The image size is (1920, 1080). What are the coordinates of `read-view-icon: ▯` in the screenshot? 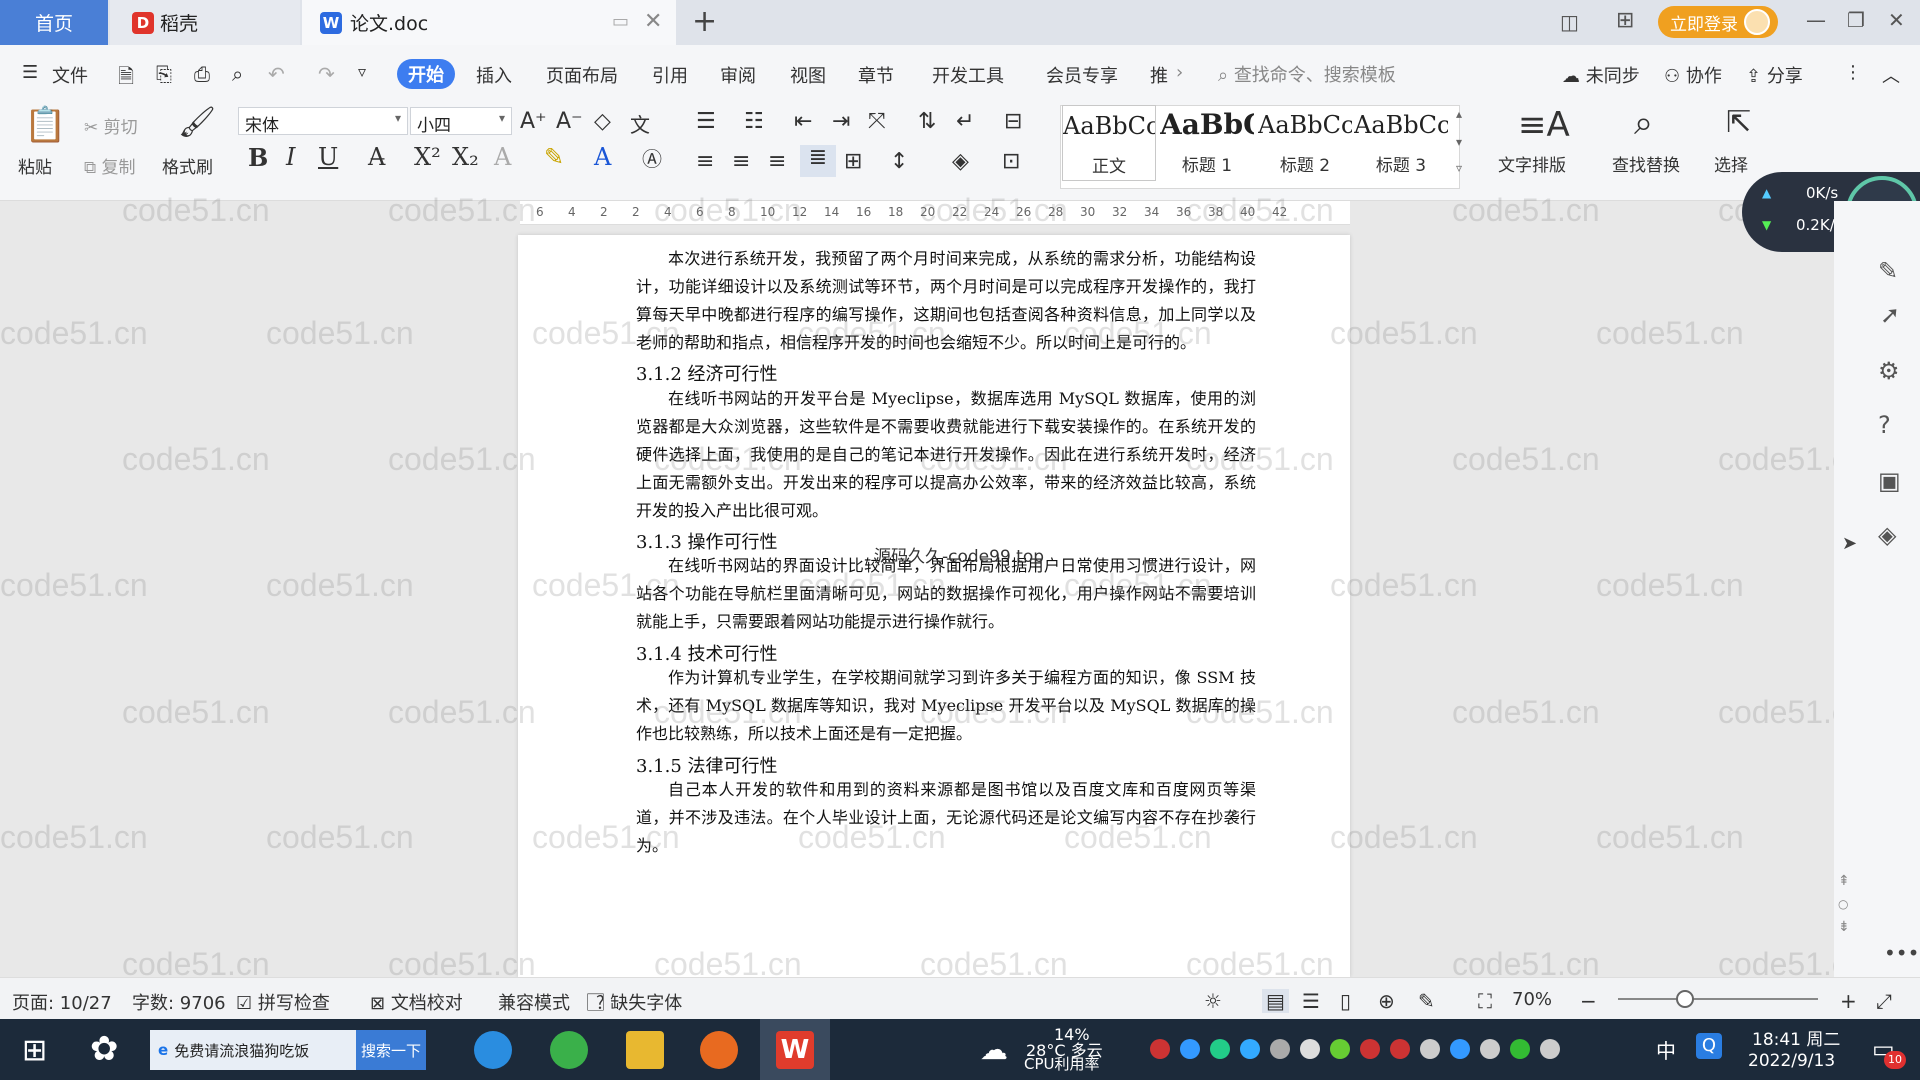 It's located at (1345, 1001).